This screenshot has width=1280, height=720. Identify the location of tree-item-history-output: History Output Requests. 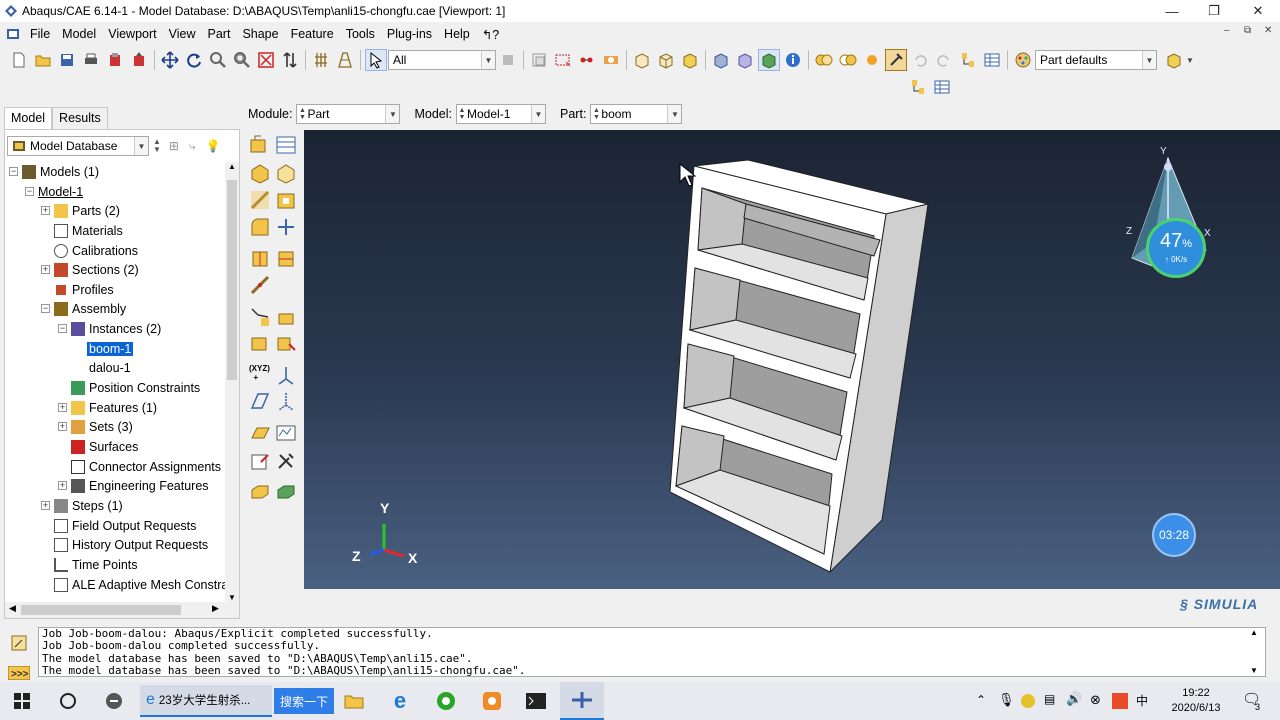
(131, 544).